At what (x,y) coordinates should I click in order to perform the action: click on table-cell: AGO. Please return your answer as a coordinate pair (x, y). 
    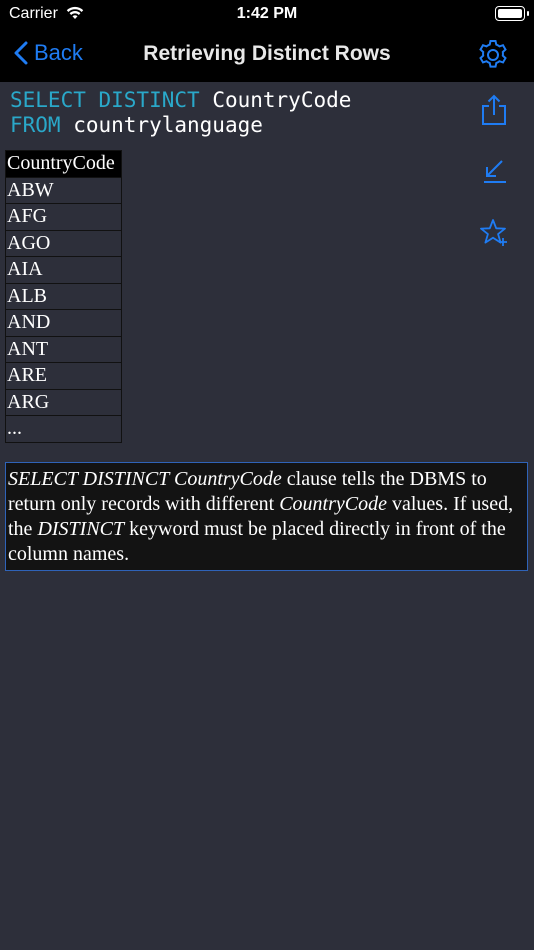
    Looking at the image, I should click on (63, 243).